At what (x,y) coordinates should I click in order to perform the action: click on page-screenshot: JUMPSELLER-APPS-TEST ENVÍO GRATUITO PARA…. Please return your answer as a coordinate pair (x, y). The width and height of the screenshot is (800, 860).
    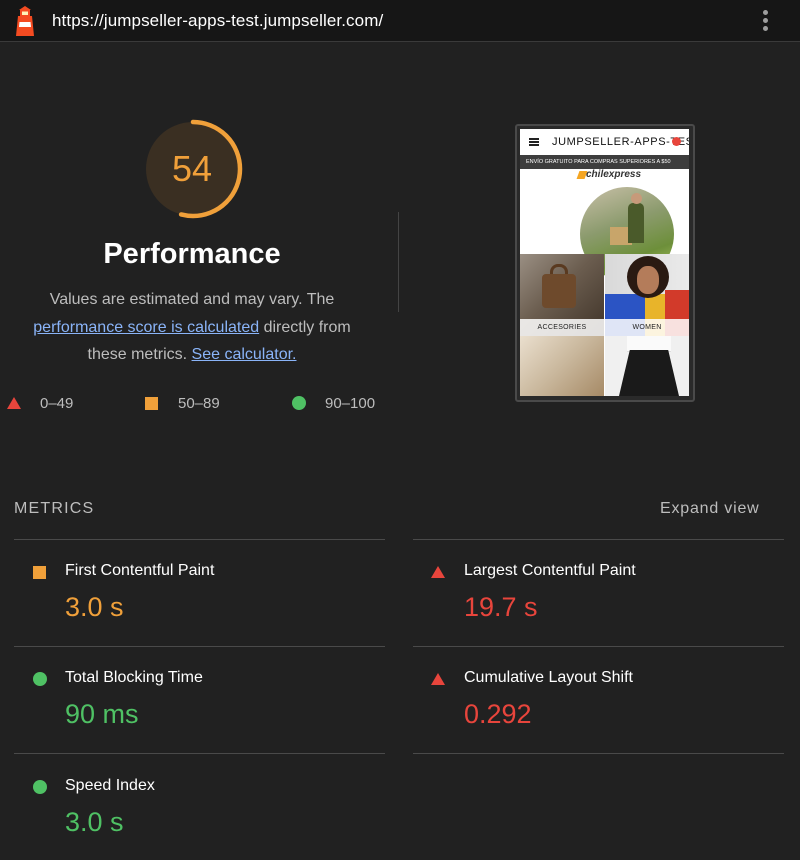
    Looking at the image, I should click on (604, 262).